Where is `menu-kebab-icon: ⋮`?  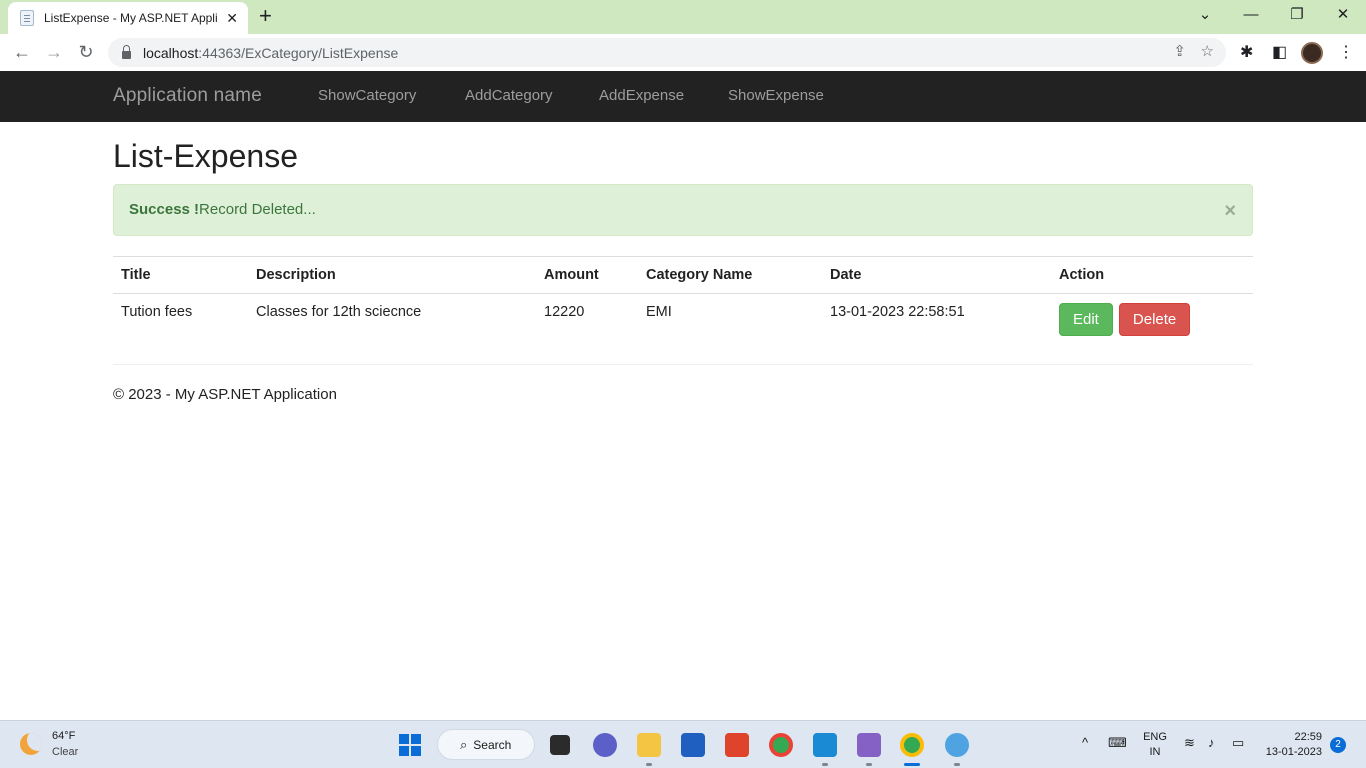 menu-kebab-icon: ⋮ is located at coordinates (1346, 52).